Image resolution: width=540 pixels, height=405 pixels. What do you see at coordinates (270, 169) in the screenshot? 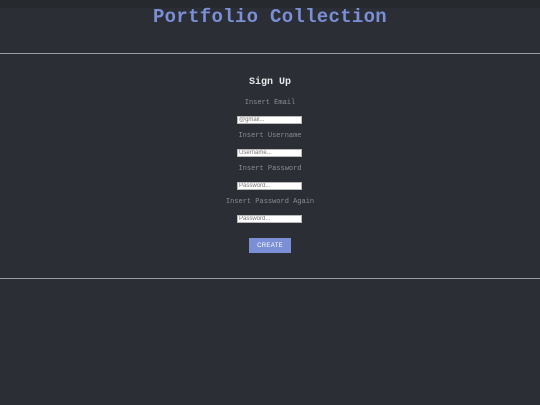
I see `password-label: Insert Password` at bounding box center [270, 169].